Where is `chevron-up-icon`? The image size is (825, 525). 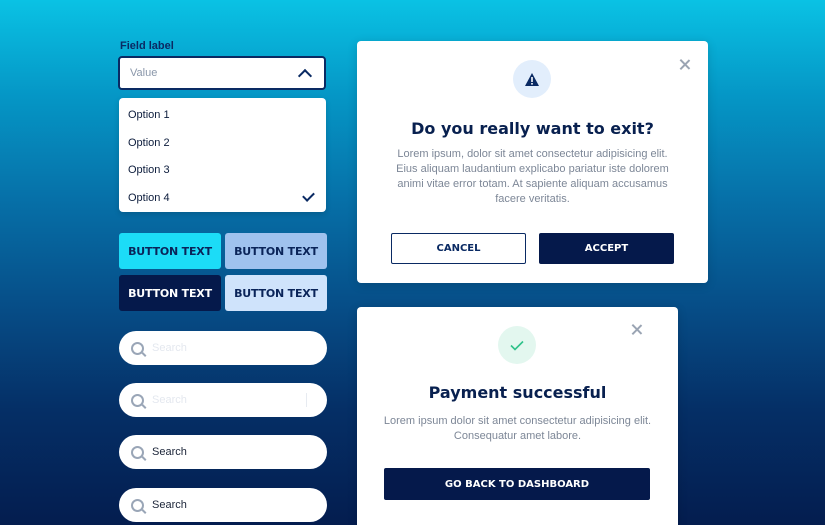
chevron-up-icon is located at coordinates (305, 75).